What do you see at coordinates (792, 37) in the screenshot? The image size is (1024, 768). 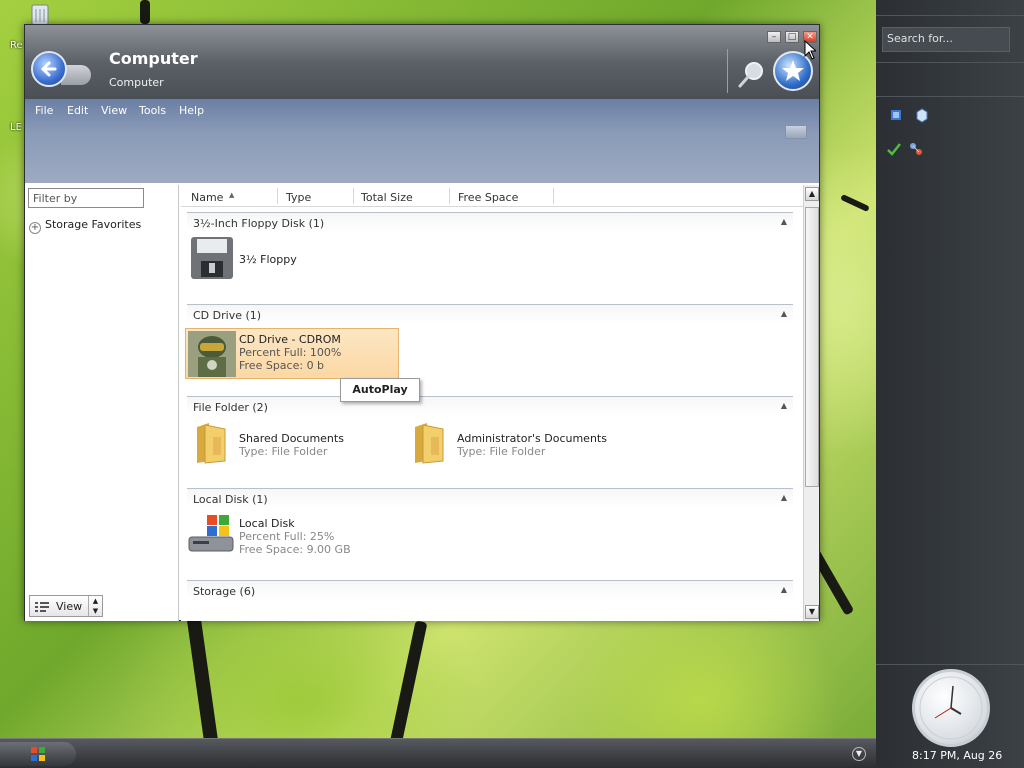 I see `maximize-button: □` at bounding box center [792, 37].